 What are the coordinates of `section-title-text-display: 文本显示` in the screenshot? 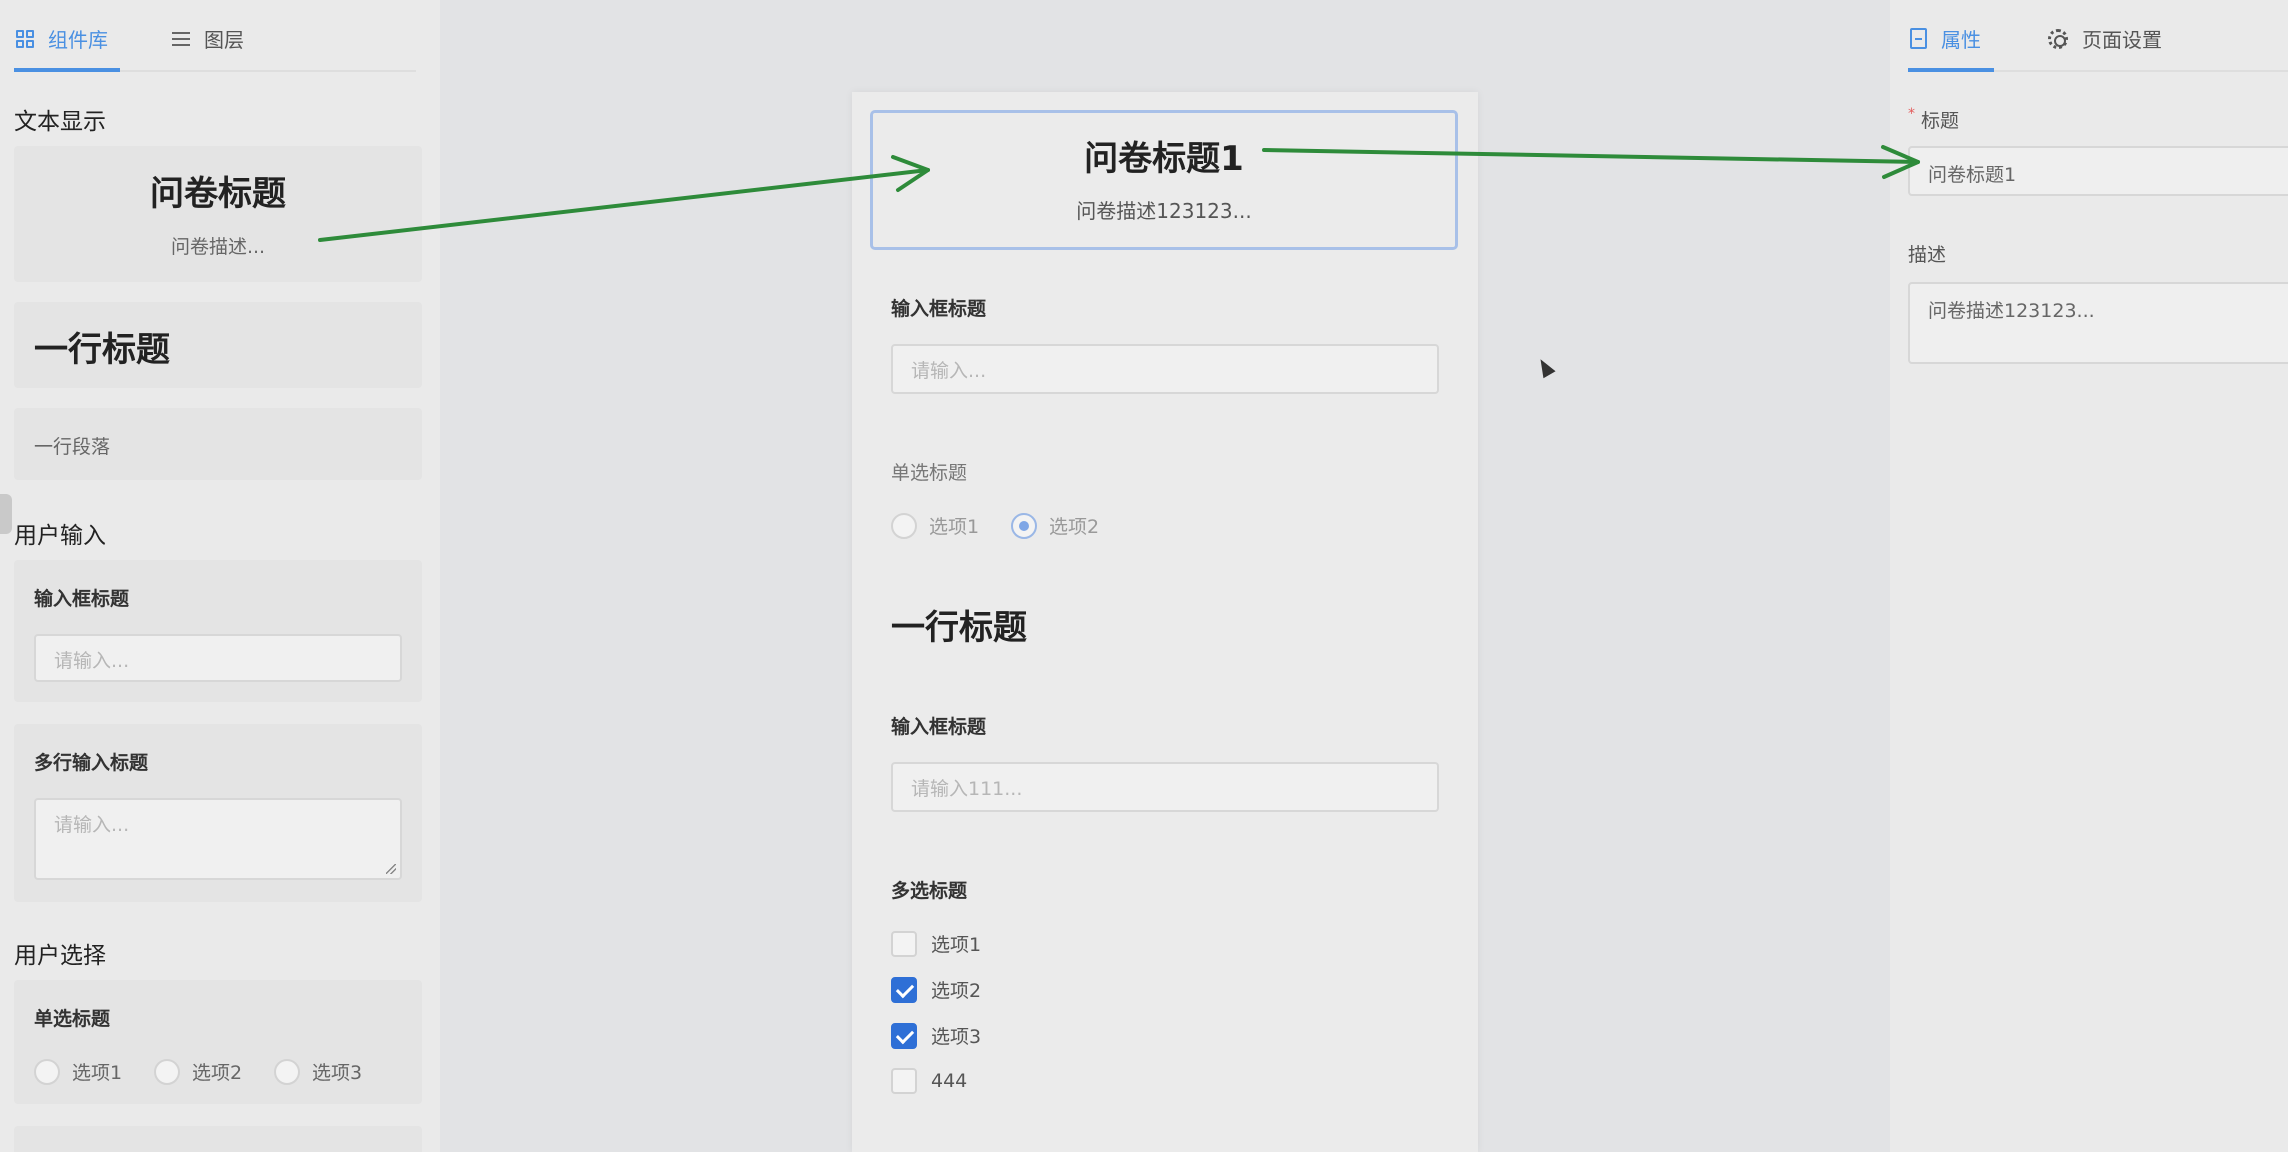 It's located at (60, 122).